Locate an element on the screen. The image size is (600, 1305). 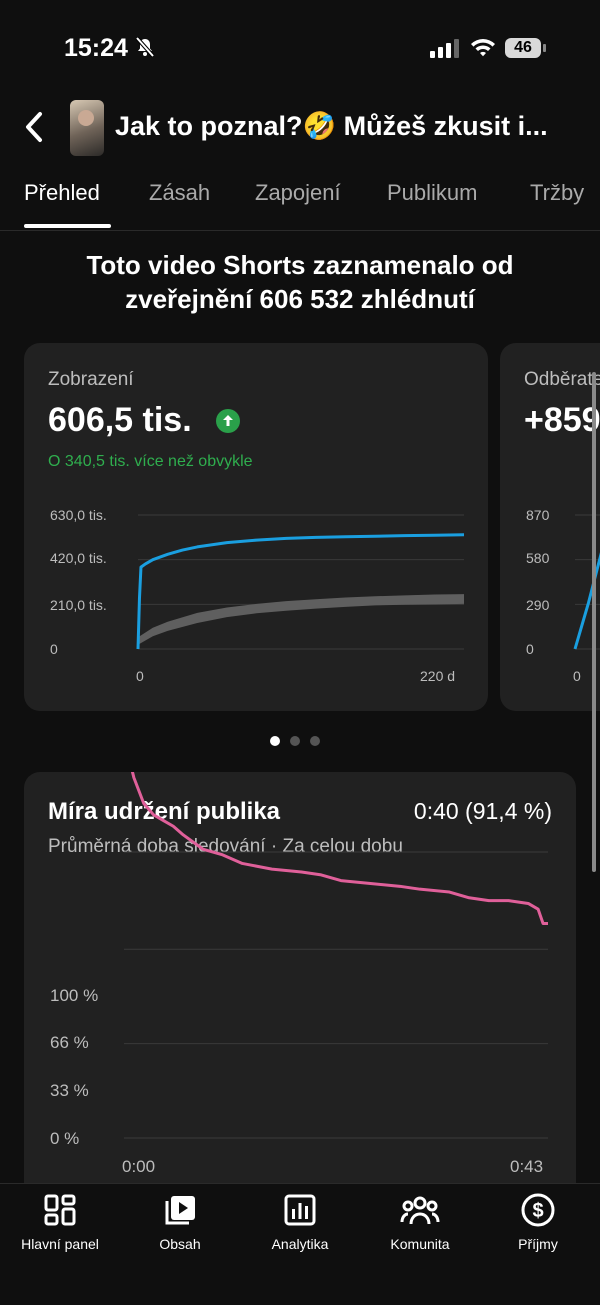
status-bar: 15:24 46 is located at coordinates (300, 48).